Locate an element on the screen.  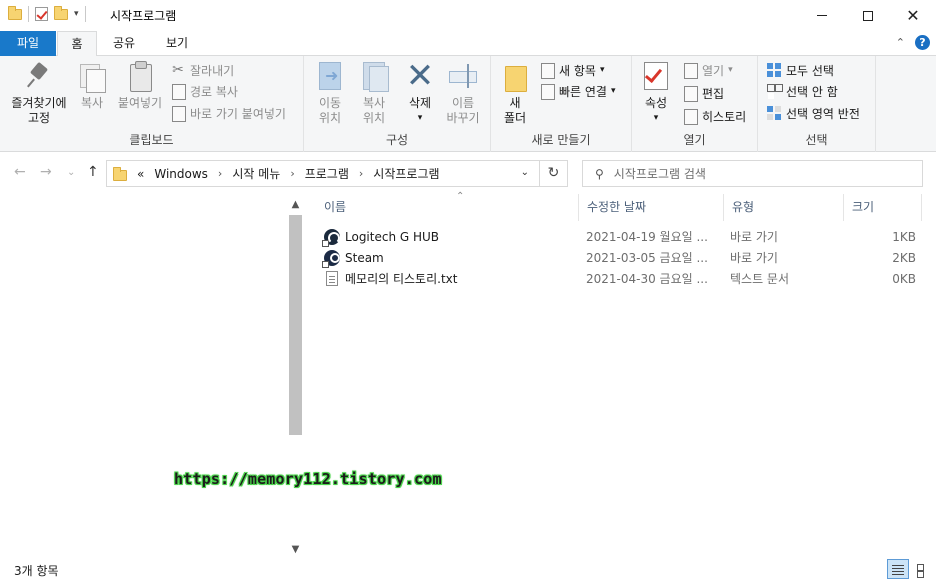
paste-button: 붙여넣기 is located at coordinates (140, 85).